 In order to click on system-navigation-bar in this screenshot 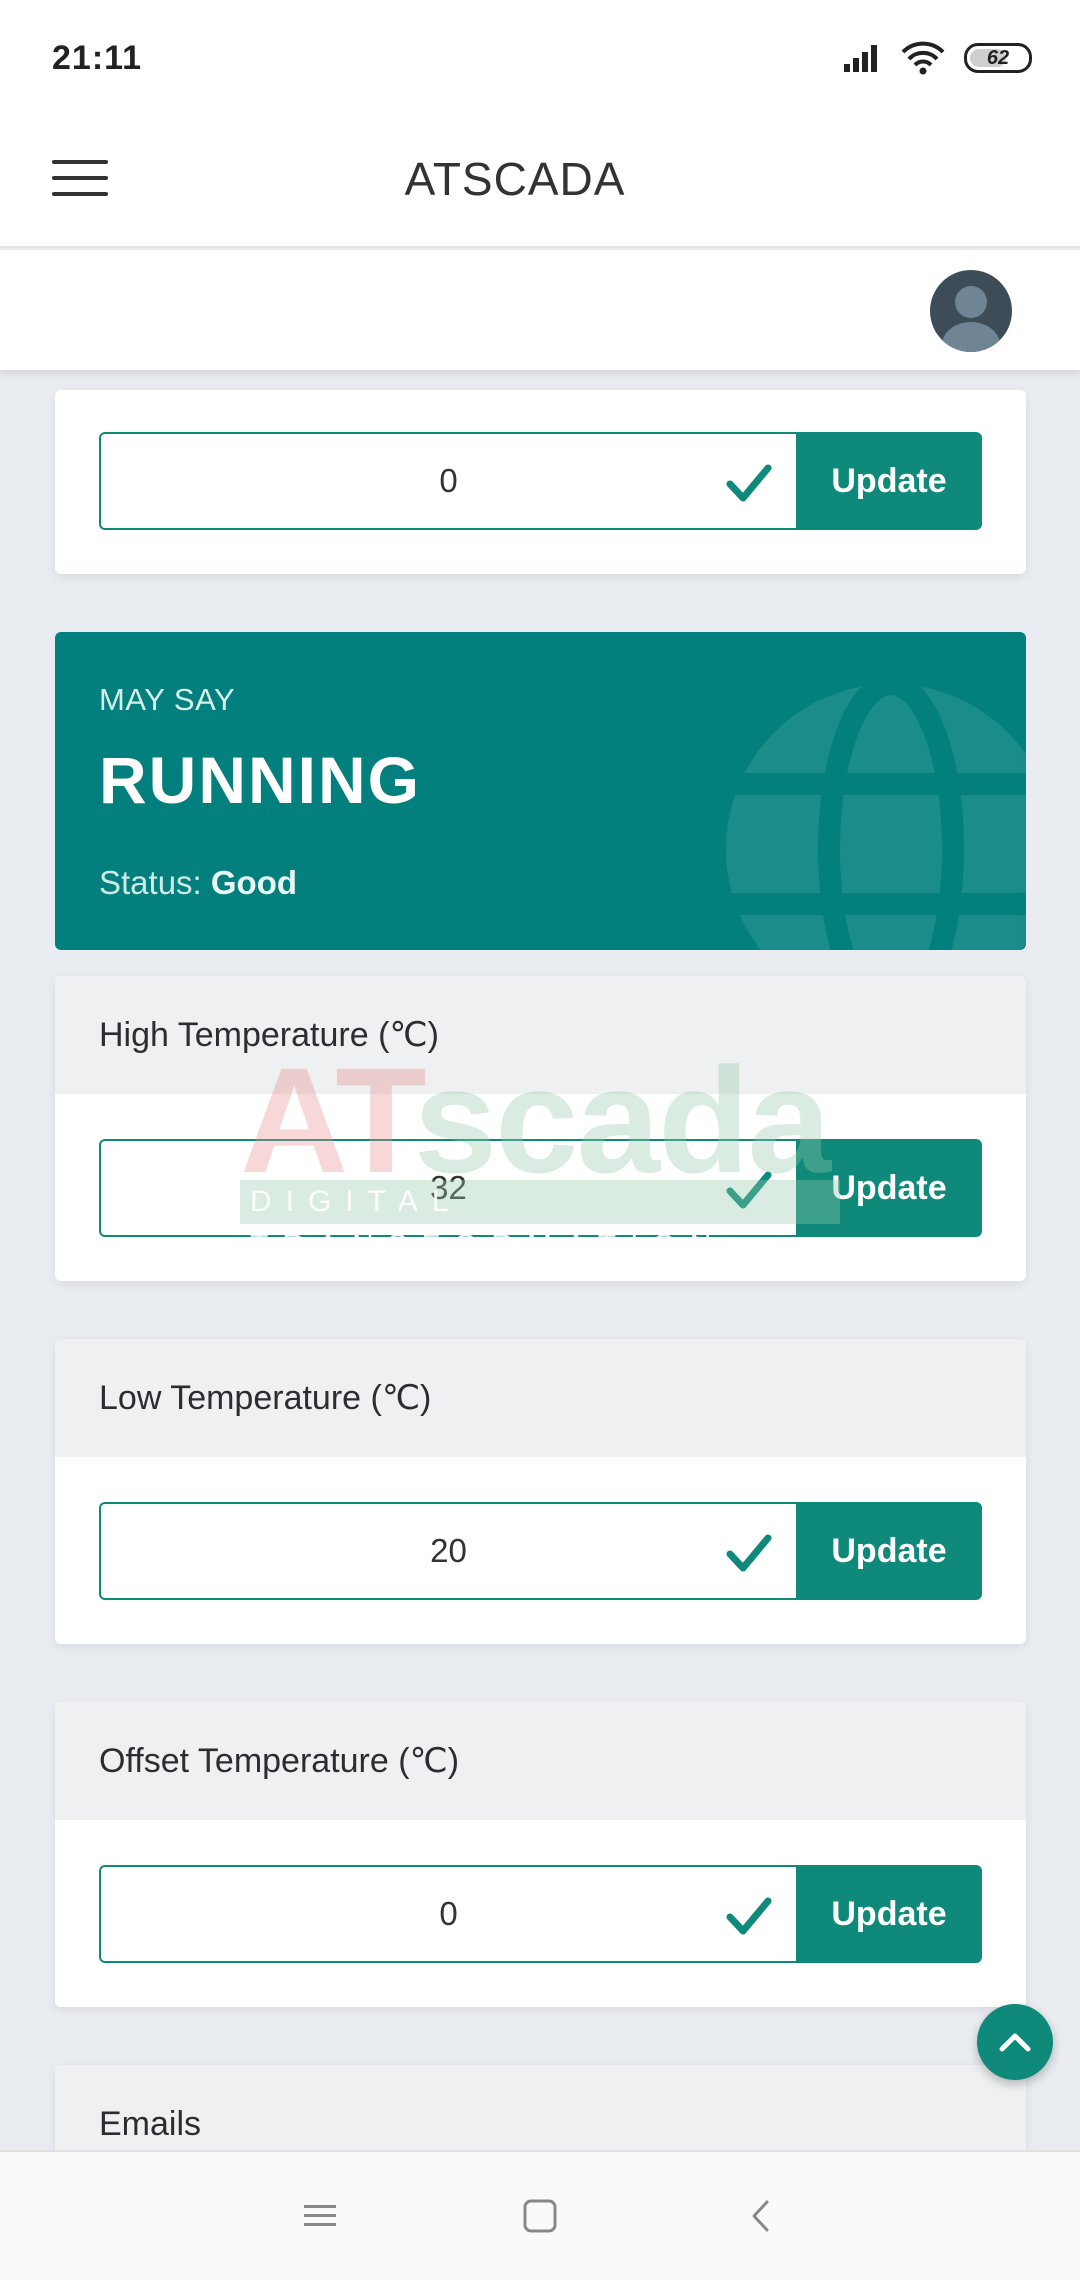, I will do `click(540, 2215)`.